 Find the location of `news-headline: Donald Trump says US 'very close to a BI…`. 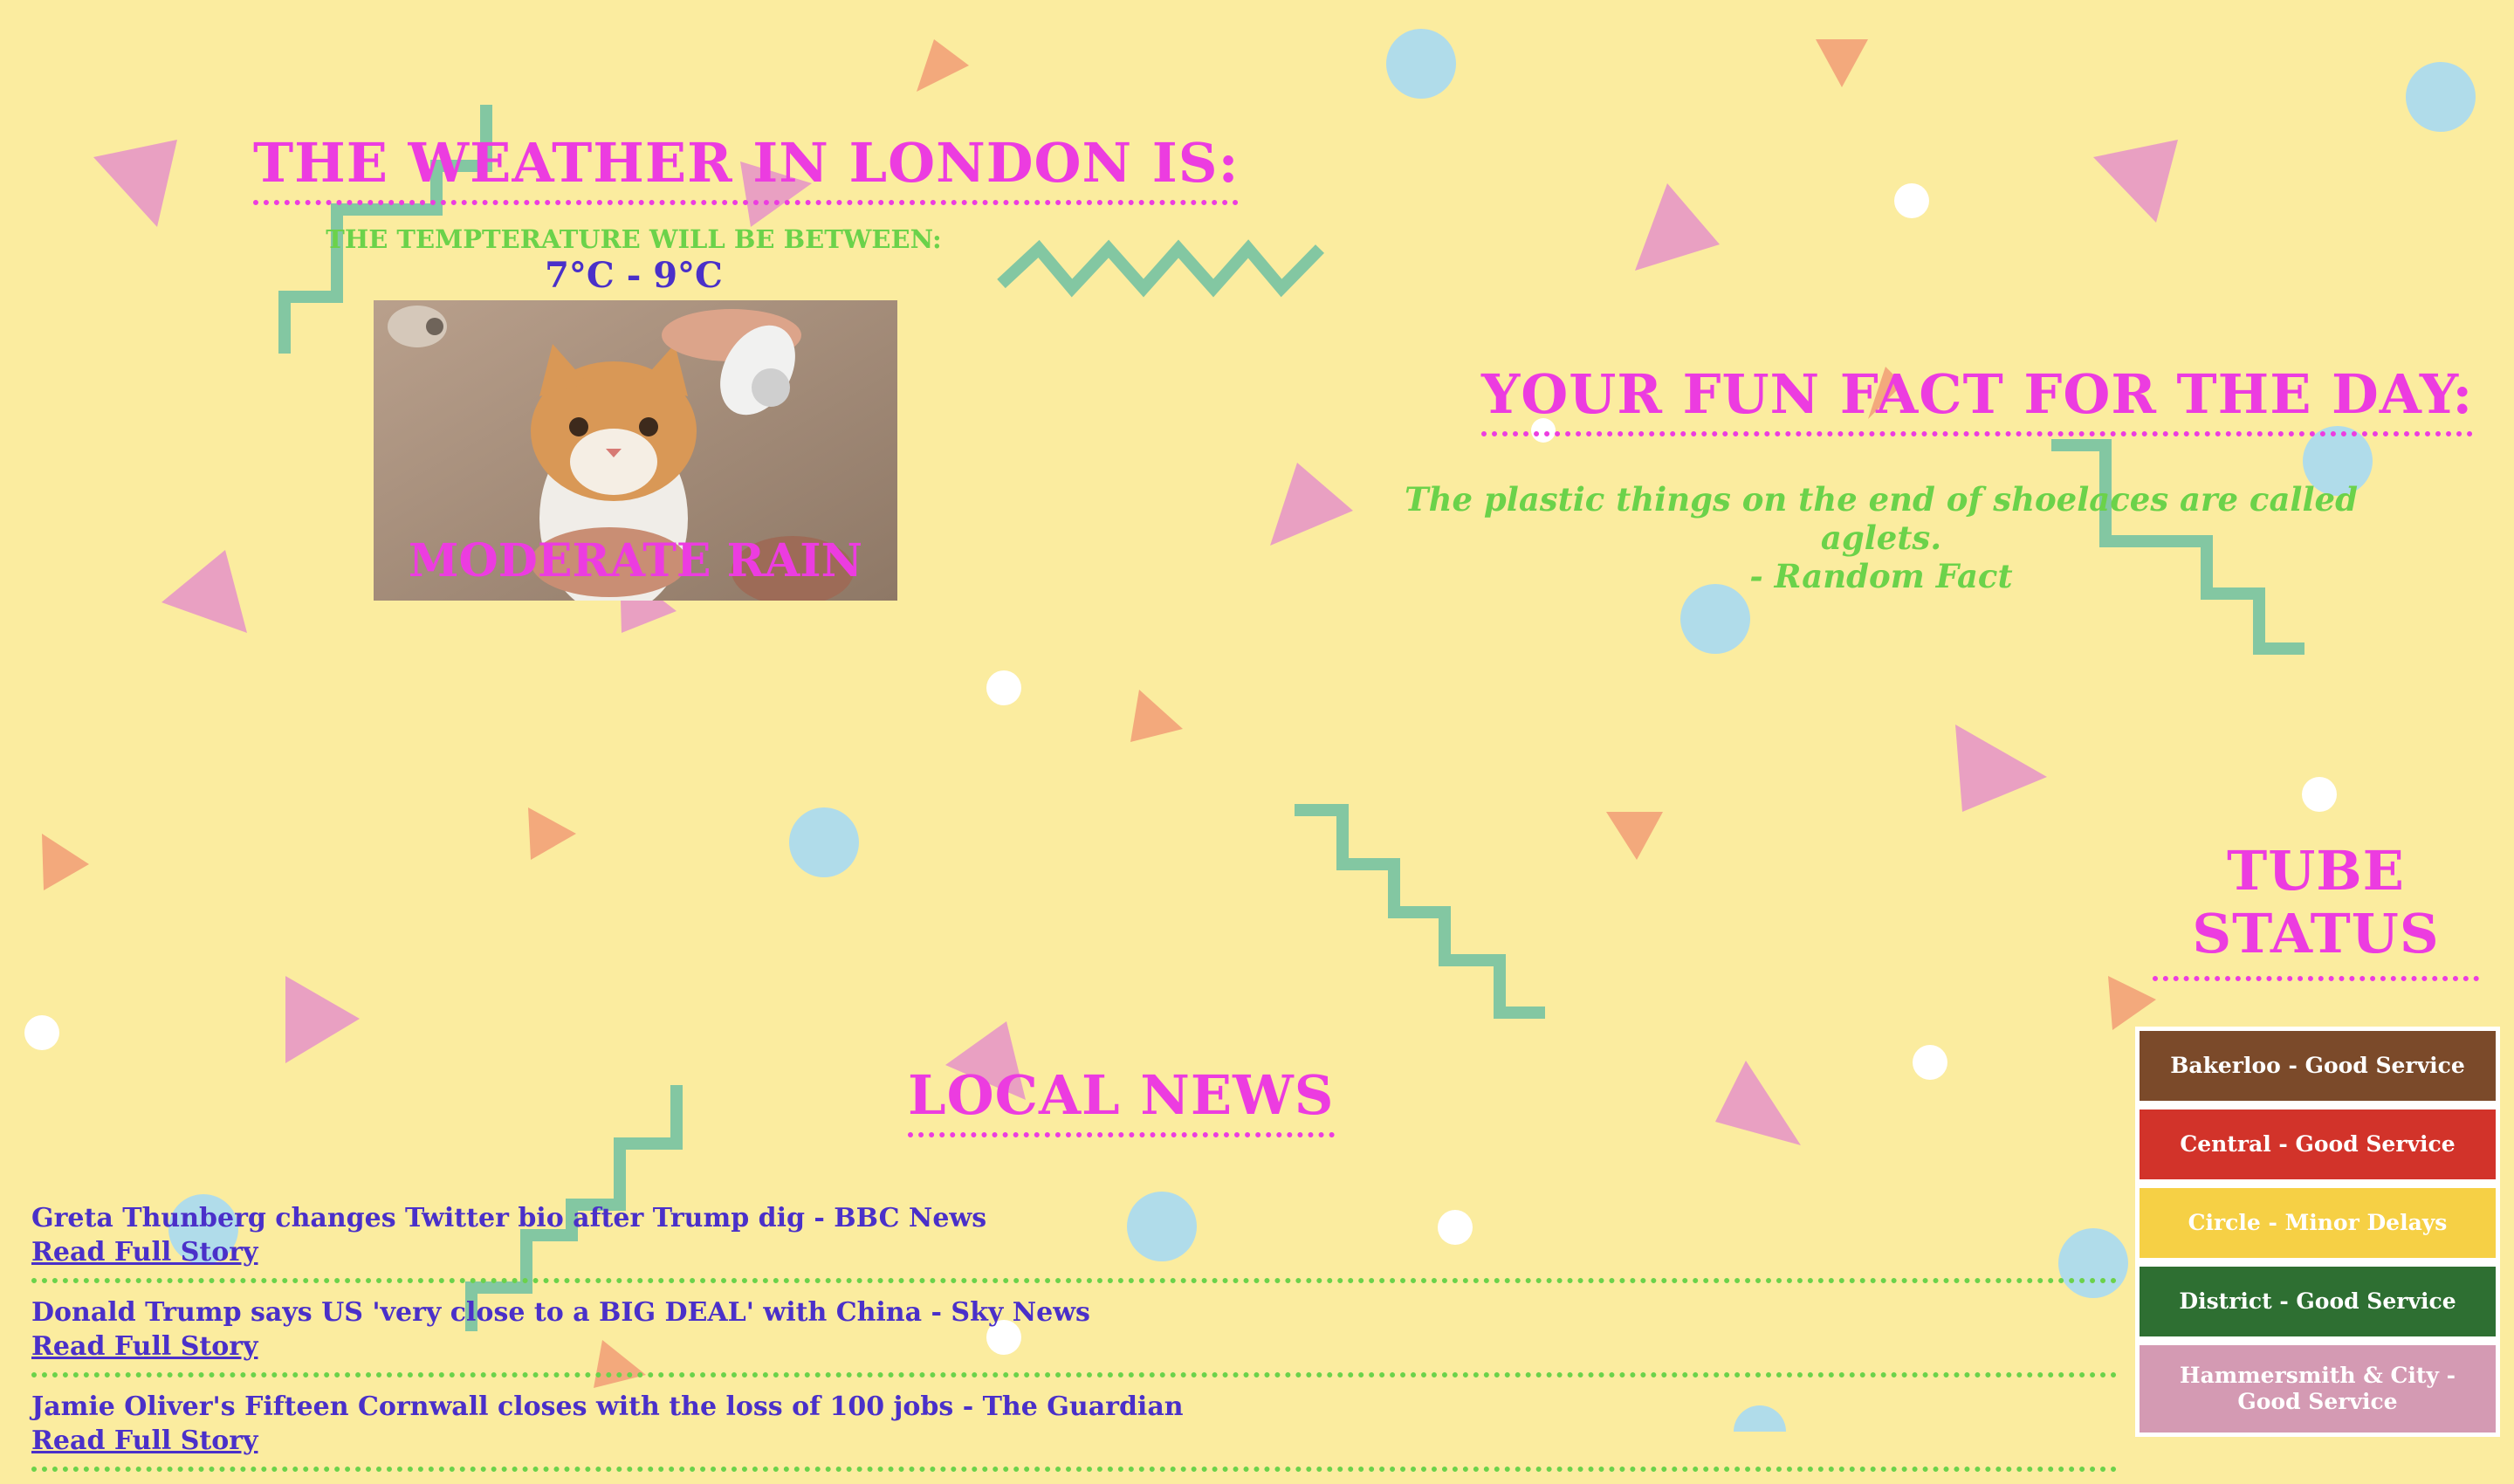

news-headline: Donald Trump says US 'very close to a BI… is located at coordinates (560, 1312).